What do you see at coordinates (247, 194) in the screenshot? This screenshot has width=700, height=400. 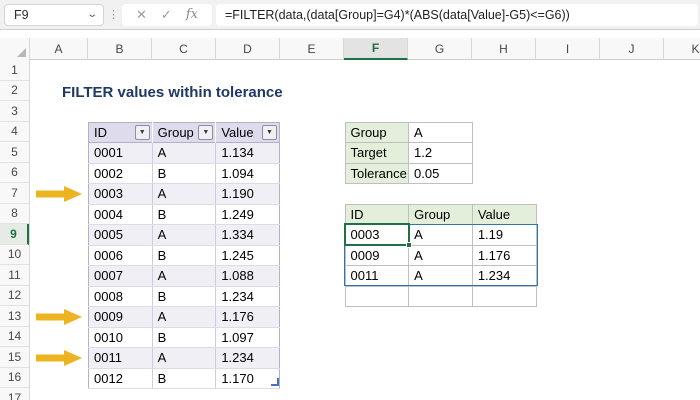 I see `cell-value: 1.190` at bounding box center [247, 194].